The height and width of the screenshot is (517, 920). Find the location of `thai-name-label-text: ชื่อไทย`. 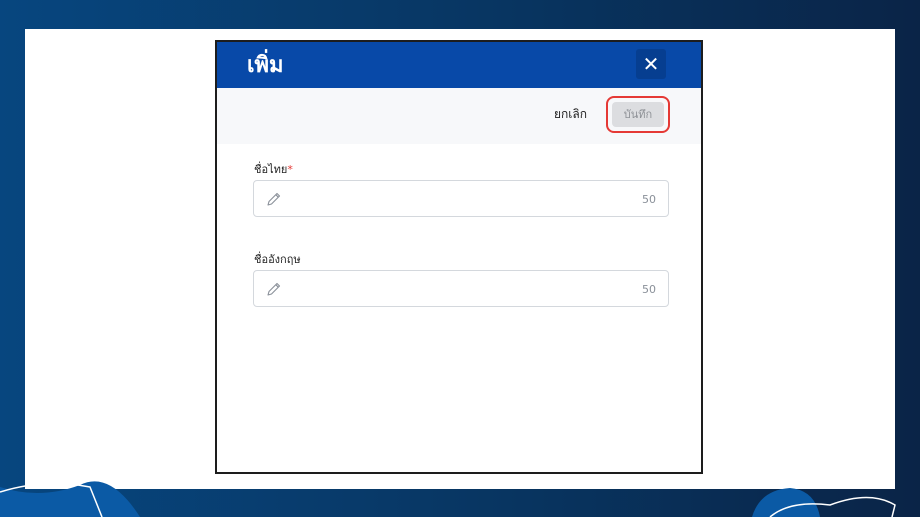

thai-name-label-text: ชื่อไทย is located at coordinates (271, 169).